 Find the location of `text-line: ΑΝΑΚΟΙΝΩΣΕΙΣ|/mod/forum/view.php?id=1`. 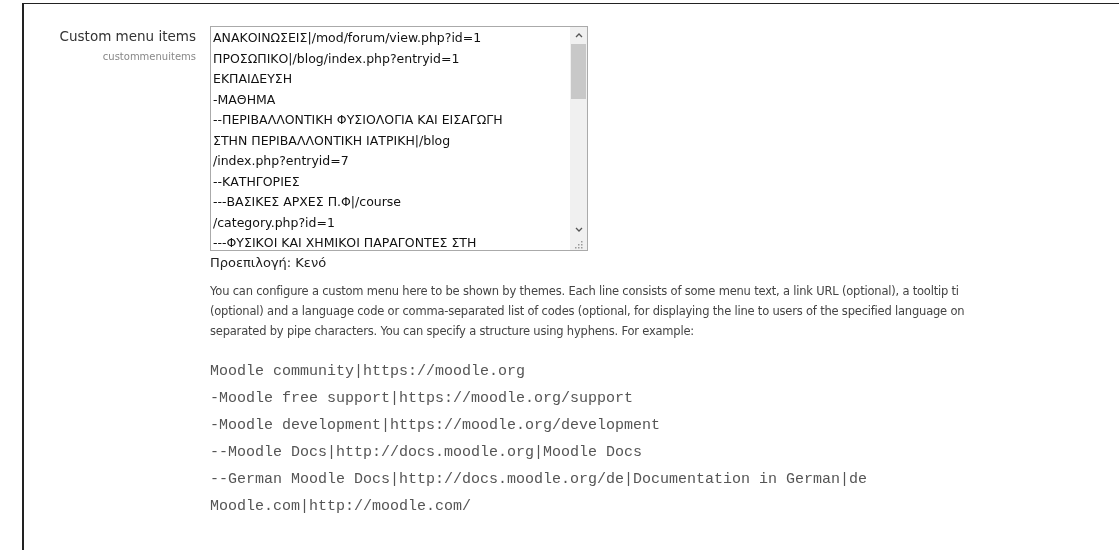

text-line: ΑΝΑΚΟΙΝΩΣΕΙΣ|/mod/forum/view.php?id=1 is located at coordinates (347, 38).